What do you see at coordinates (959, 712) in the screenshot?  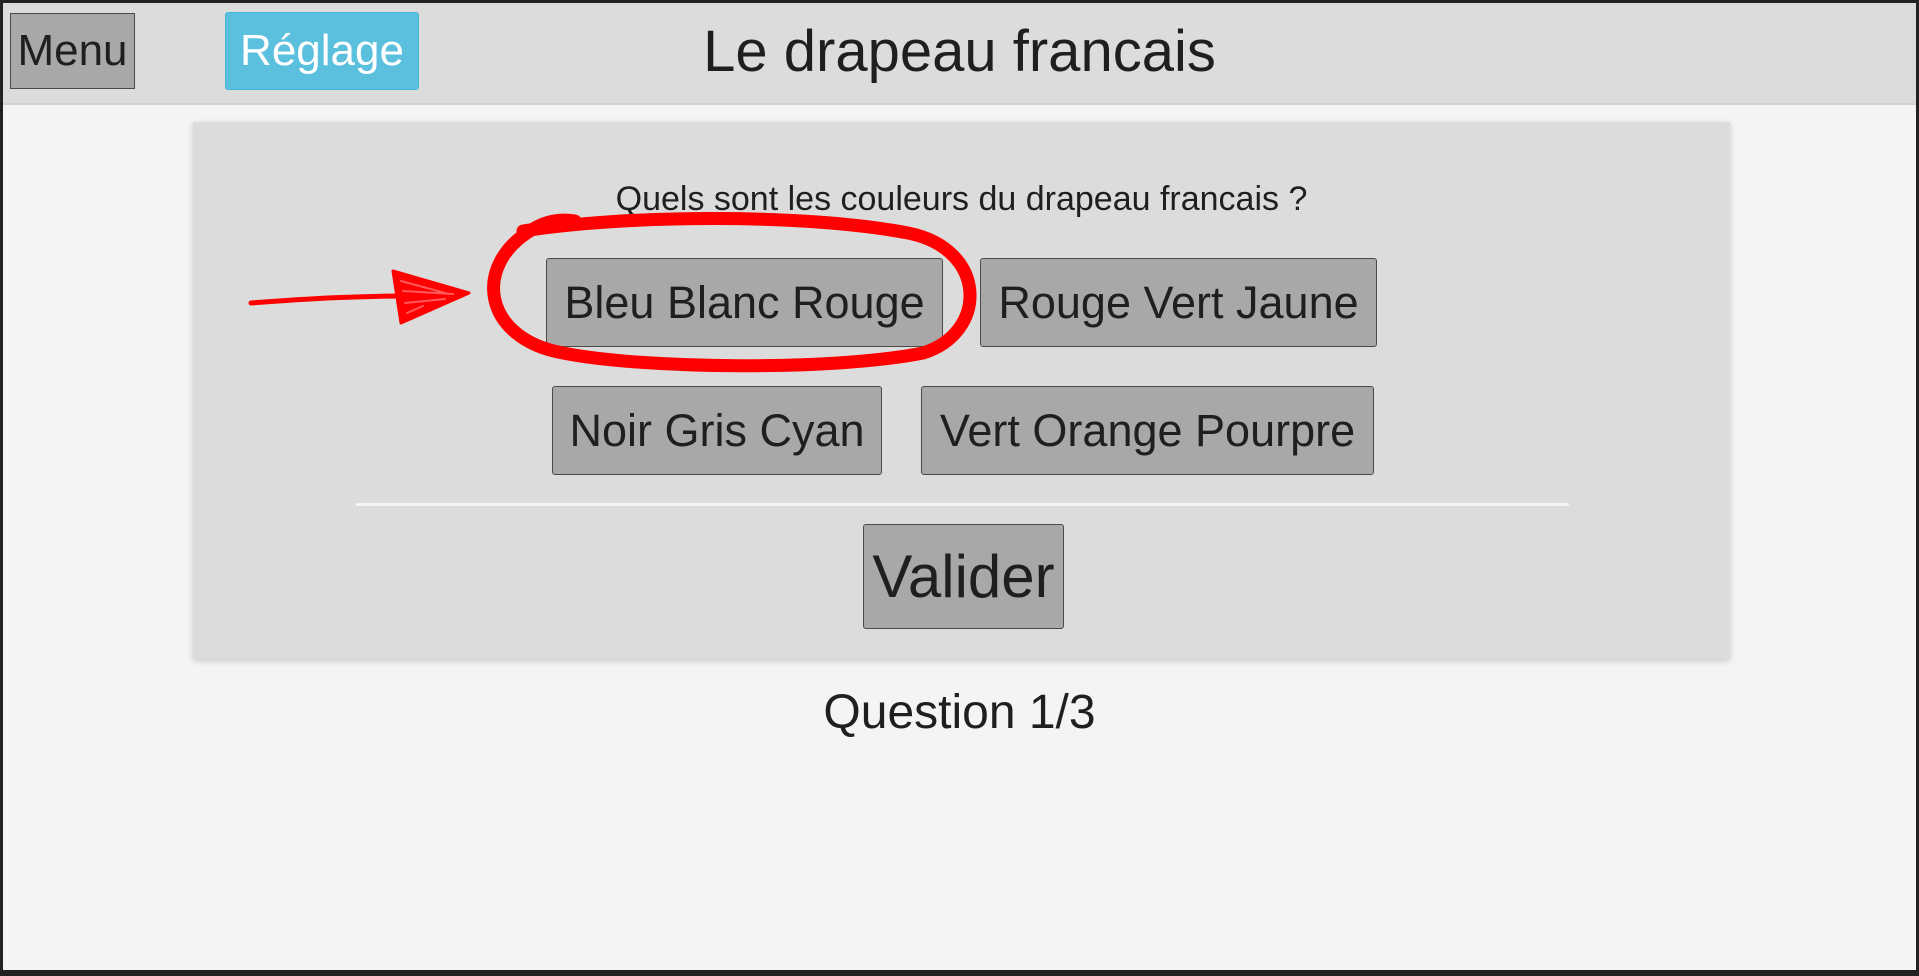 I see `question-progress: Question 1/3` at bounding box center [959, 712].